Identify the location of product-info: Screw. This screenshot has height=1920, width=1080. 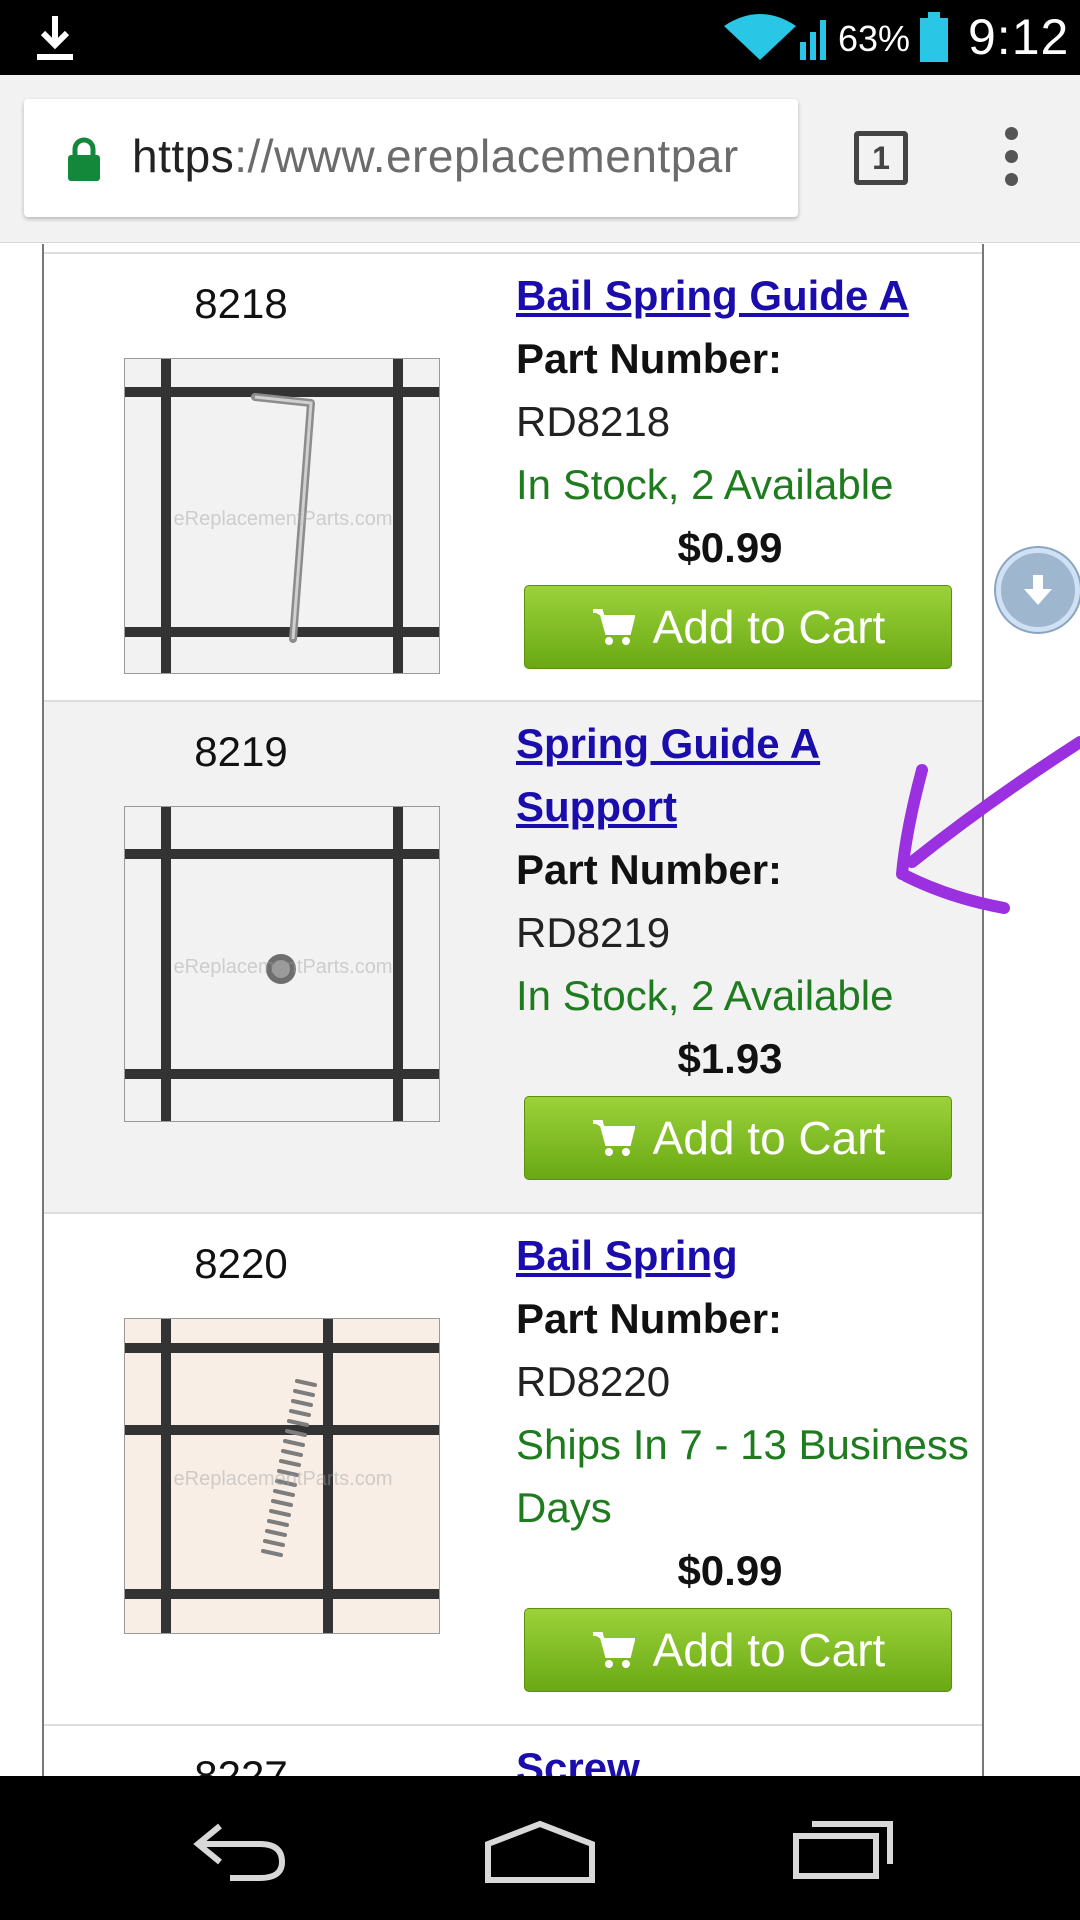
(746, 1756).